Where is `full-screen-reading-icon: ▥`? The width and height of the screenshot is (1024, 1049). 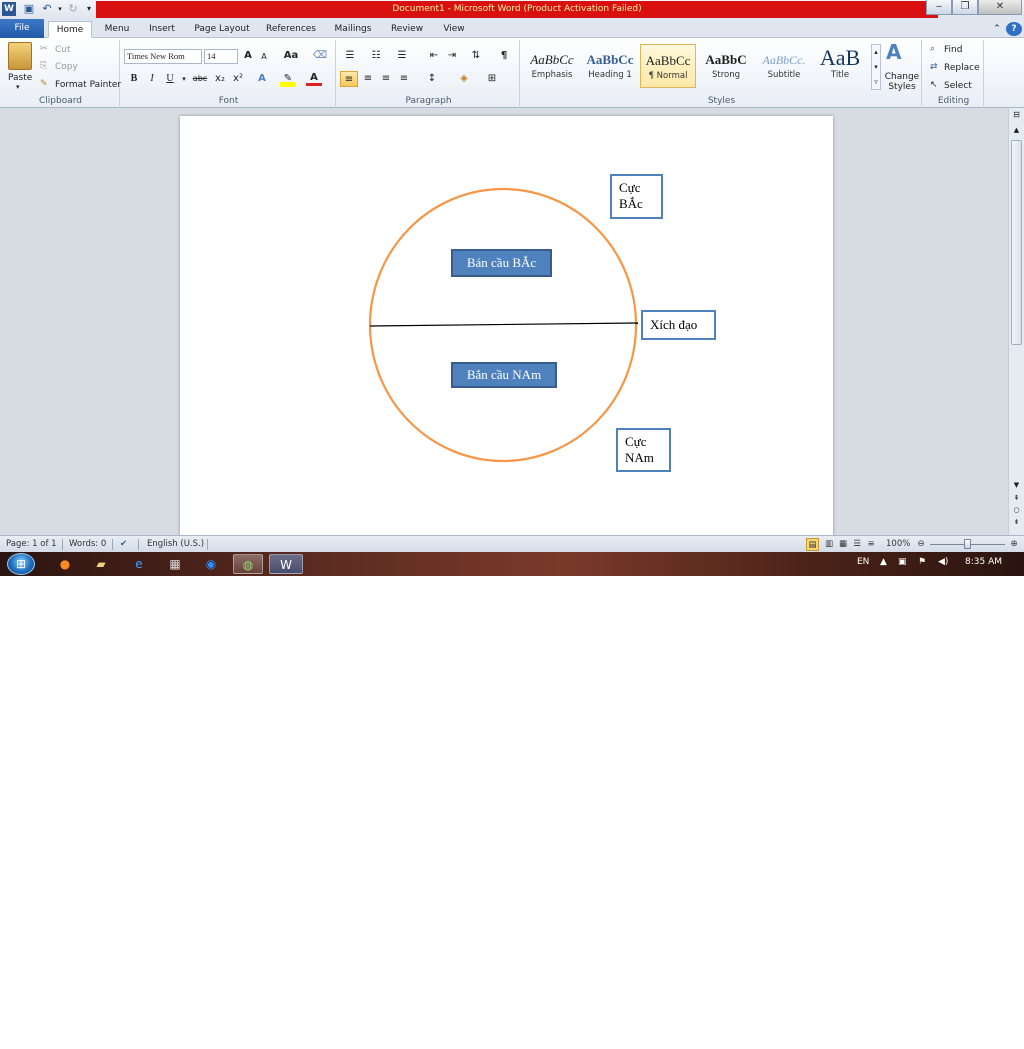 full-screen-reading-icon: ▥ is located at coordinates (829, 544).